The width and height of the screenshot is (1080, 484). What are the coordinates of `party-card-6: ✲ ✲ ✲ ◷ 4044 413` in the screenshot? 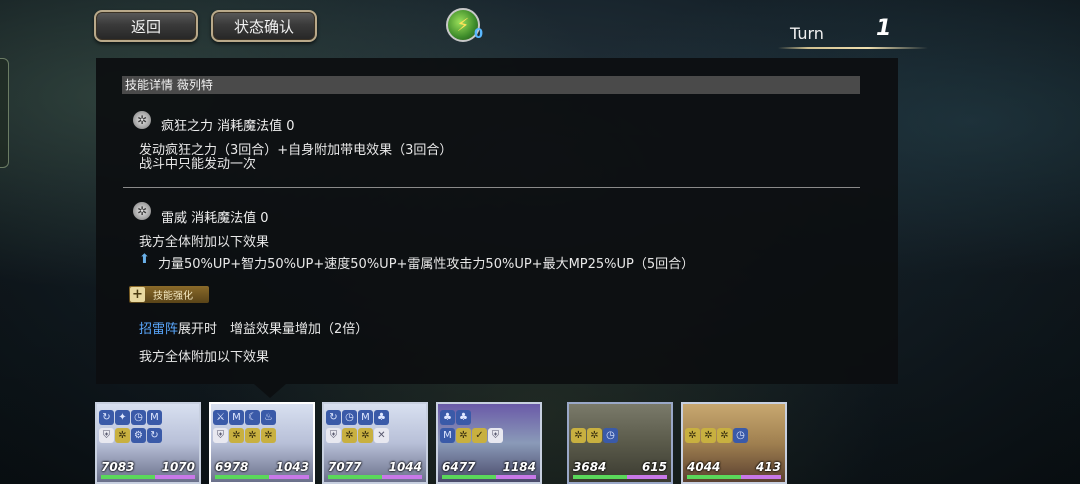 It's located at (734, 443).